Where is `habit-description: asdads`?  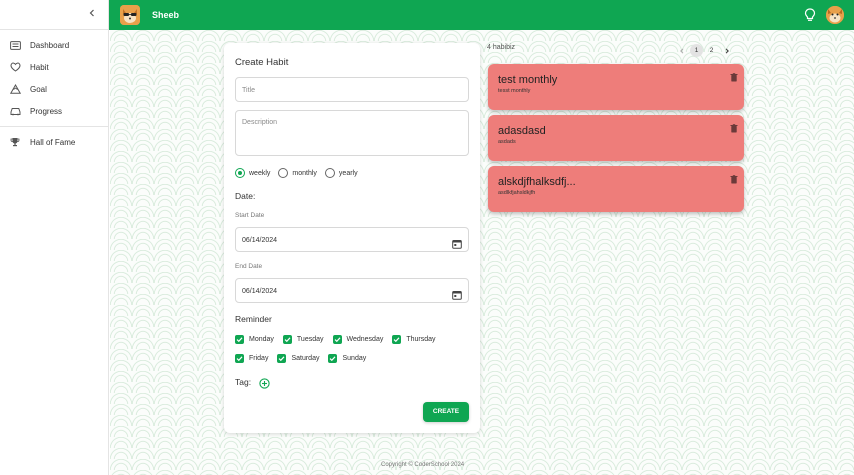 habit-description: asdads is located at coordinates (507, 142).